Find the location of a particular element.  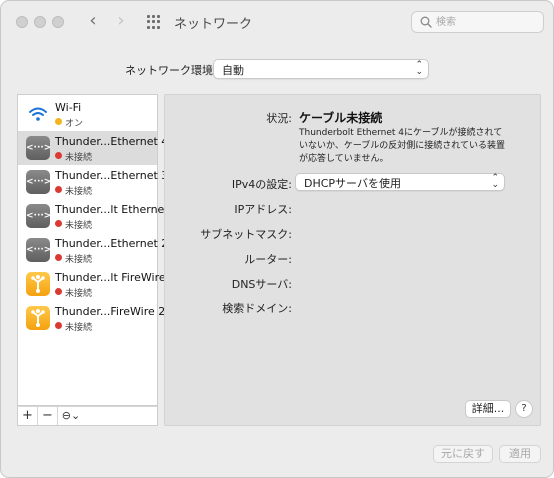

title-bar: ‹ › ネットワーク is located at coordinates (277, 22).